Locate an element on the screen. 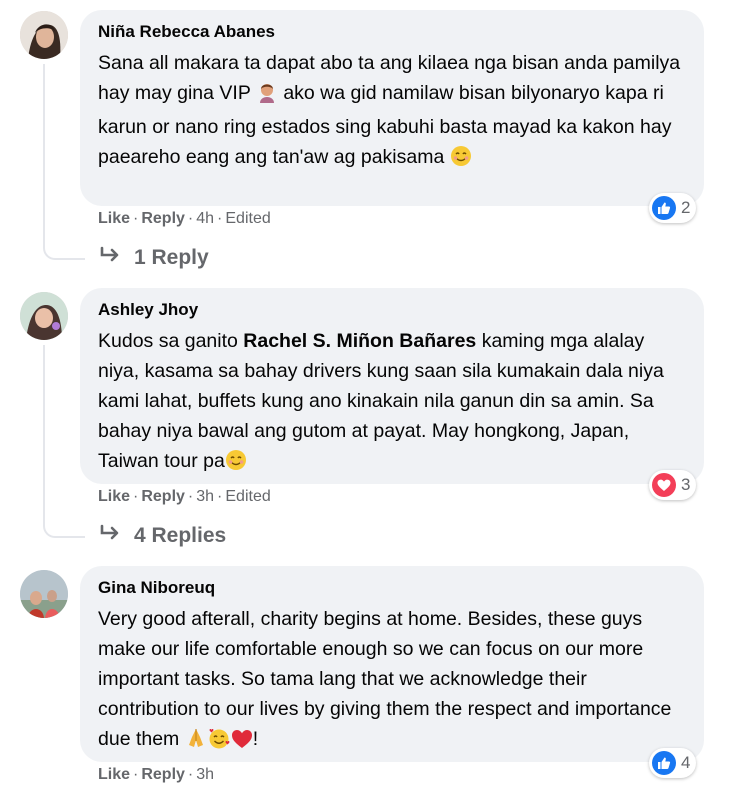  folded-hands-emoji-icon is located at coordinates (196, 742).